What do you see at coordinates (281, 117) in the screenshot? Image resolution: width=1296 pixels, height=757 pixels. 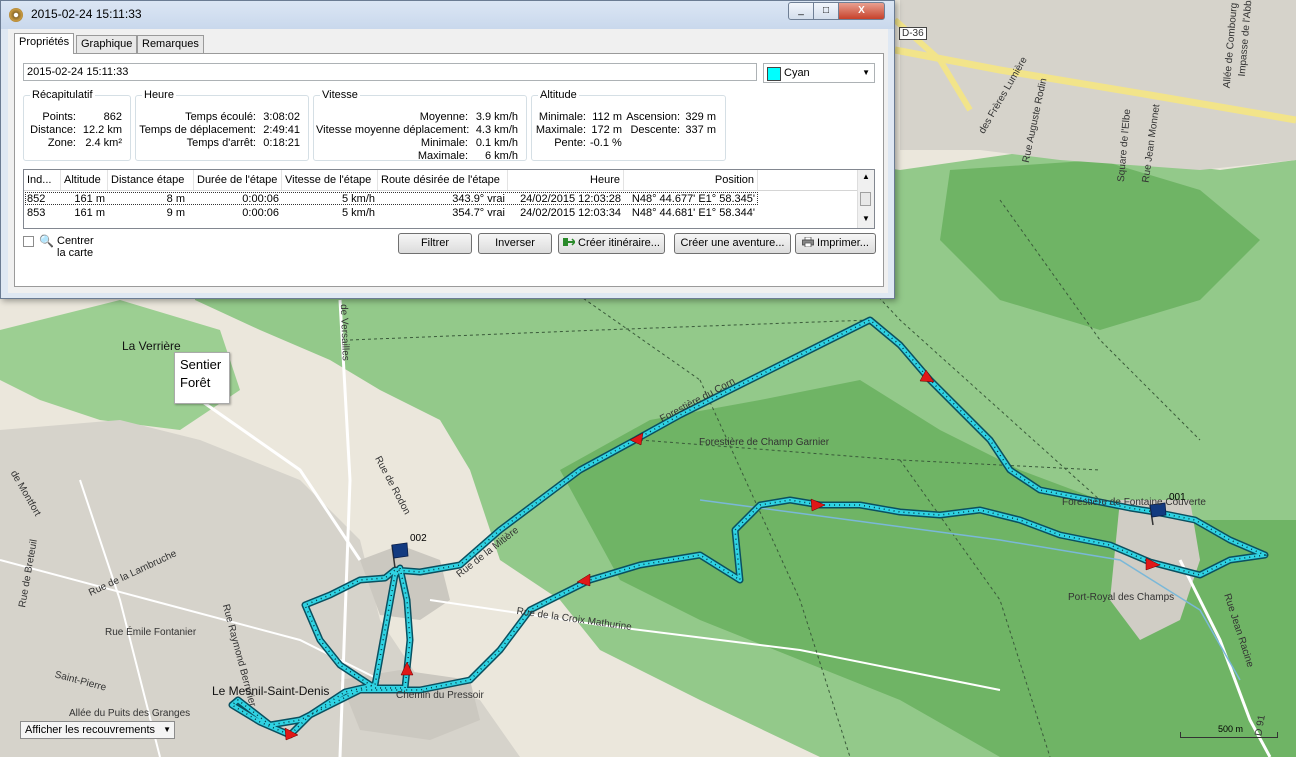 I see `temps-ecoule-value: 3:08:02` at bounding box center [281, 117].